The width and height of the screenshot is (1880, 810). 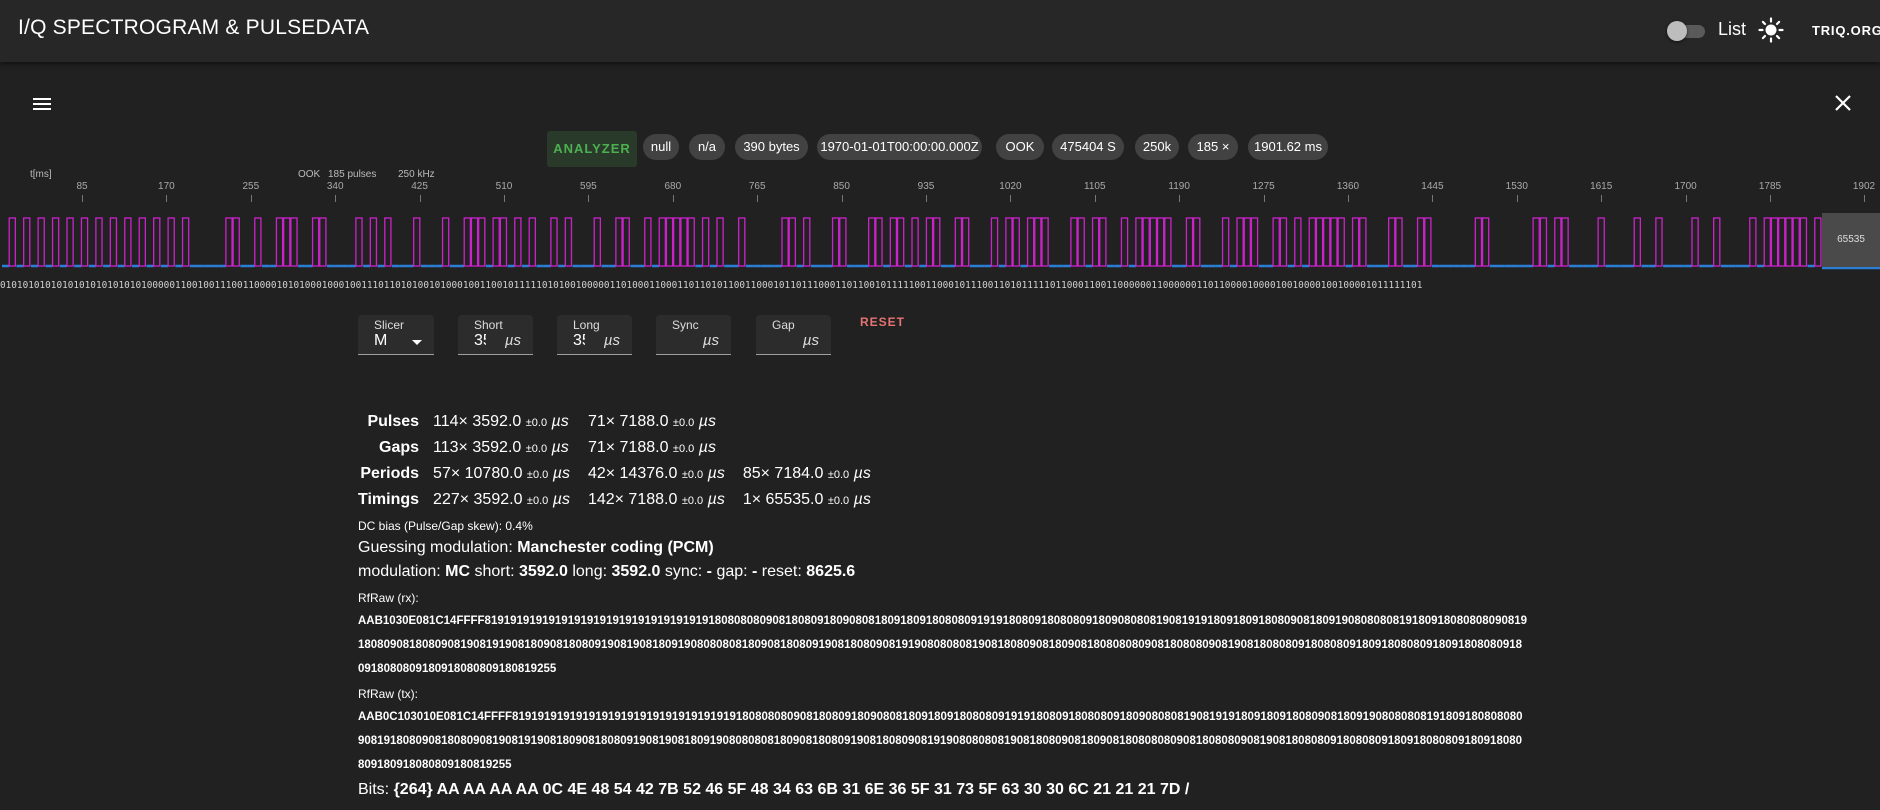 I want to click on tick-label: 1360, so click(x=1348, y=186).